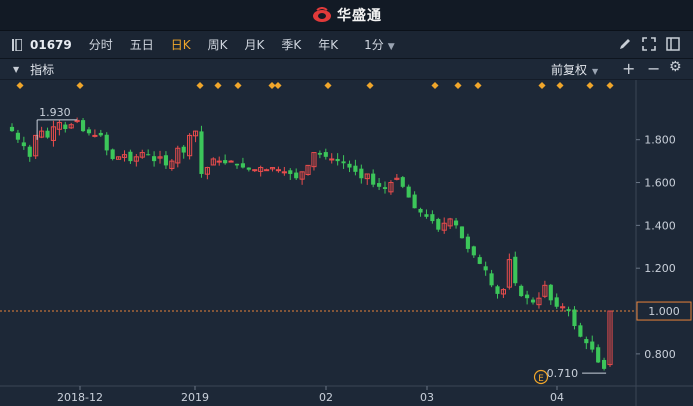  What do you see at coordinates (660, 225) in the screenshot?
I see `y-tick-label: 1.400` at bounding box center [660, 225].